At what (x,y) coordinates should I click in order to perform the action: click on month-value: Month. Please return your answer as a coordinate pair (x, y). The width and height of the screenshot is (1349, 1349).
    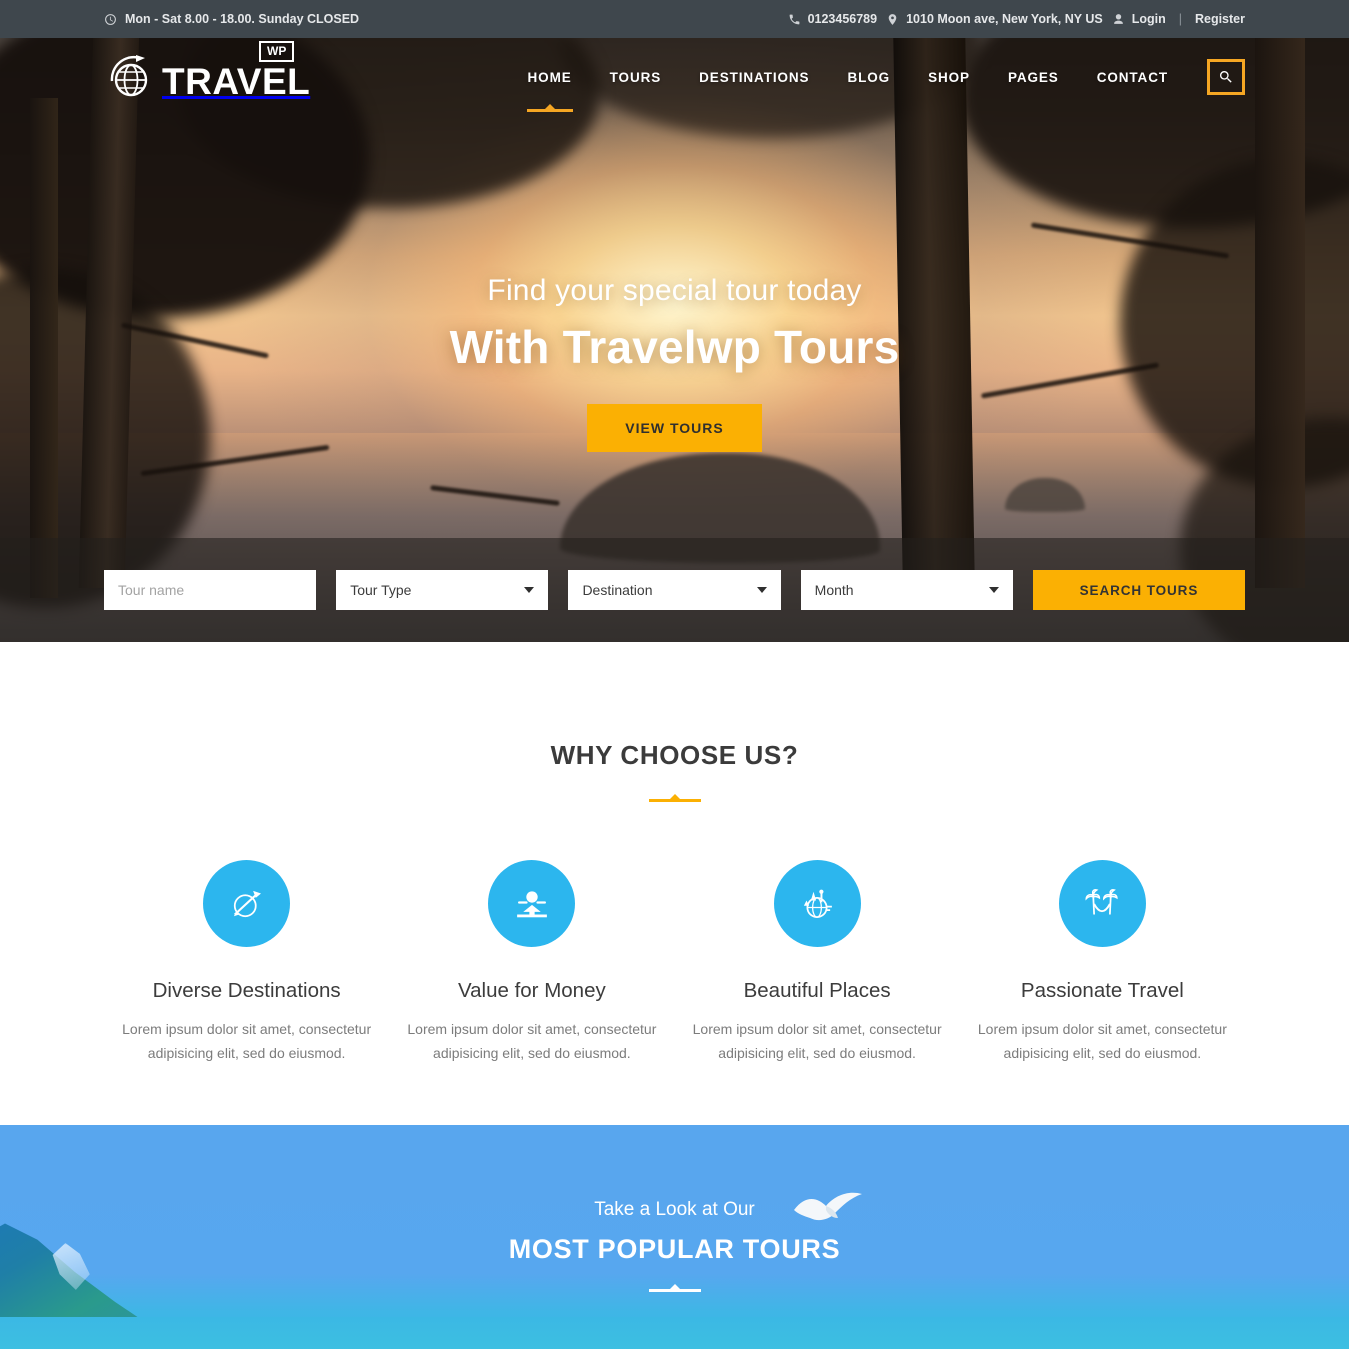
    Looking at the image, I should click on (834, 590).